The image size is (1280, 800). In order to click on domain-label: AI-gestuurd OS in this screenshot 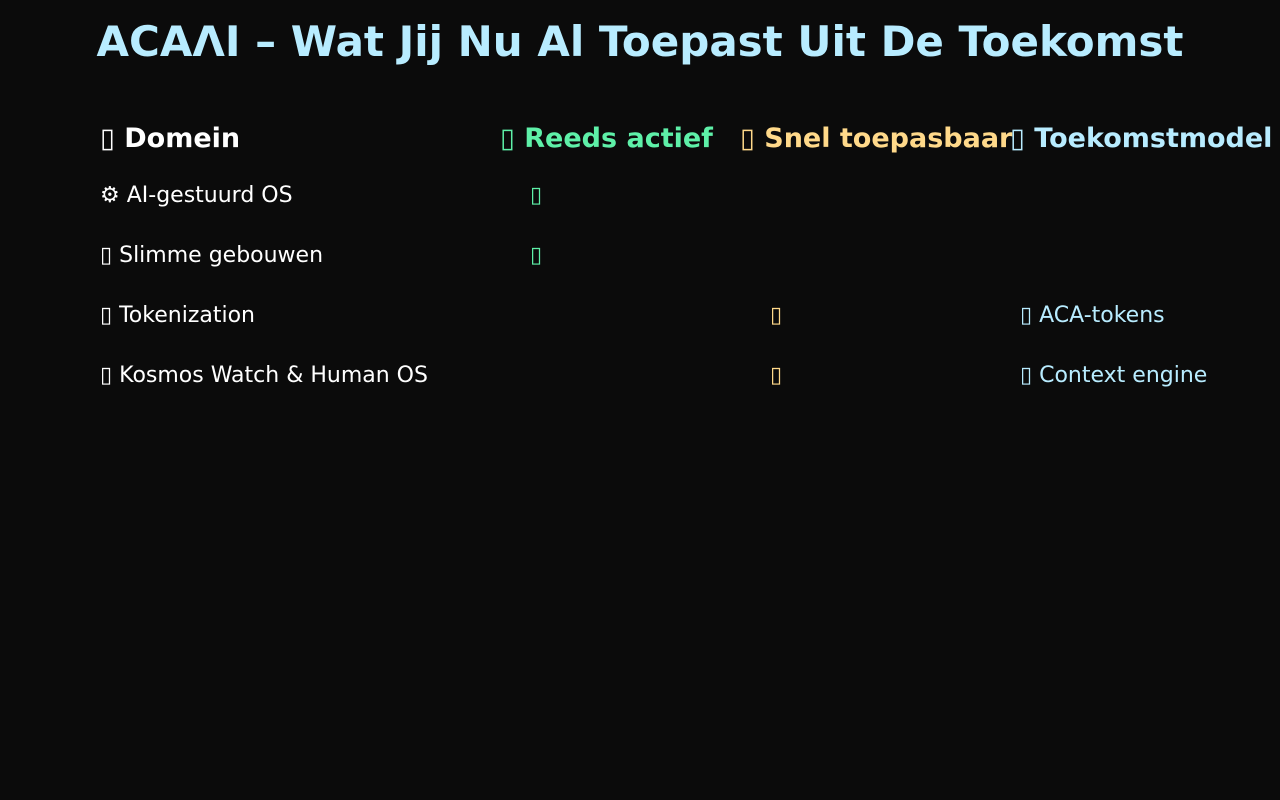, I will do `click(209, 195)`.